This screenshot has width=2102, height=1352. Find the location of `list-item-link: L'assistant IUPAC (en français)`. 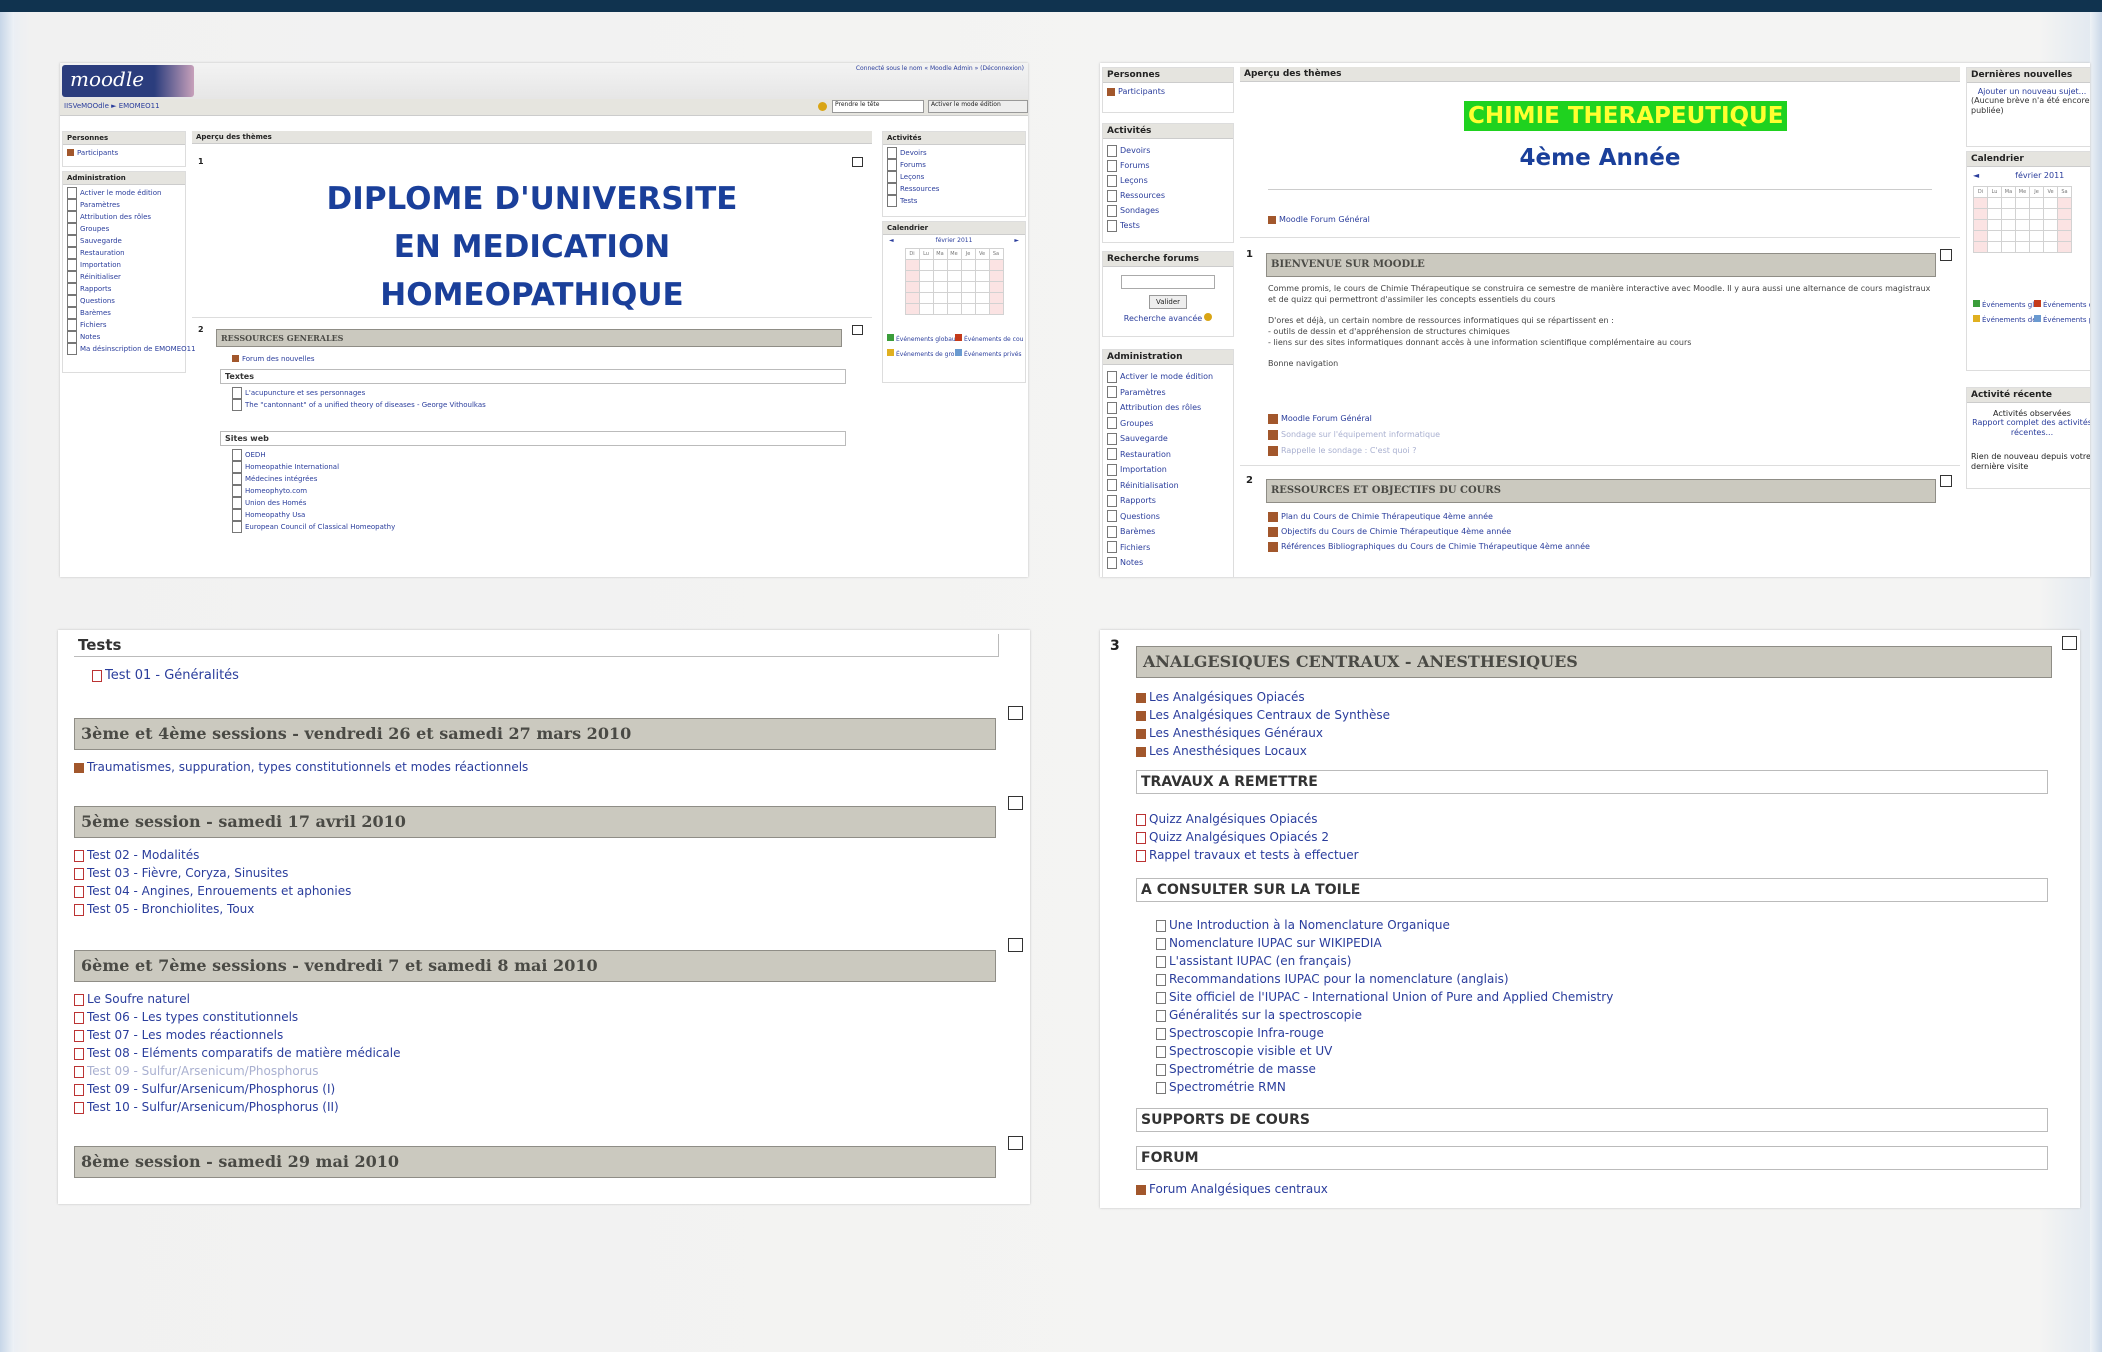

list-item-link: L'assistant IUPAC (en français) is located at coordinates (1260, 961).